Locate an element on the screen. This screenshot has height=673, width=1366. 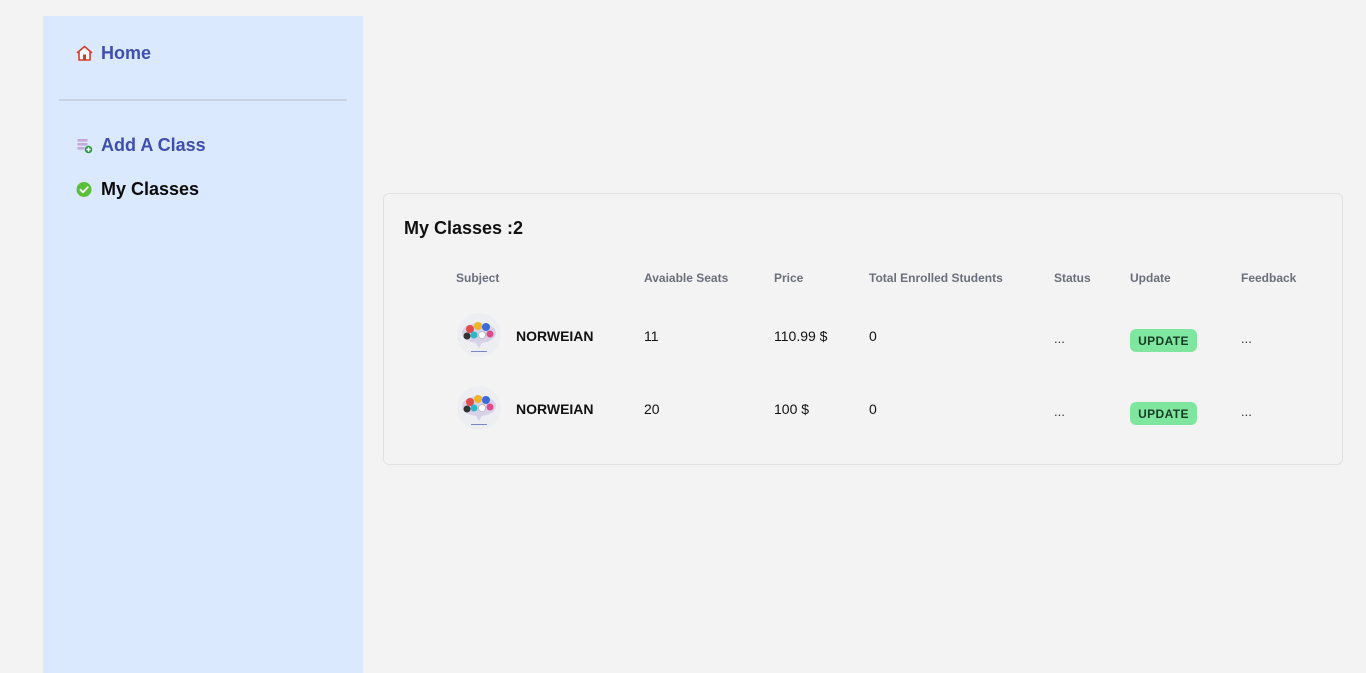
available-seats-value: 11 is located at coordinates (651, 336).